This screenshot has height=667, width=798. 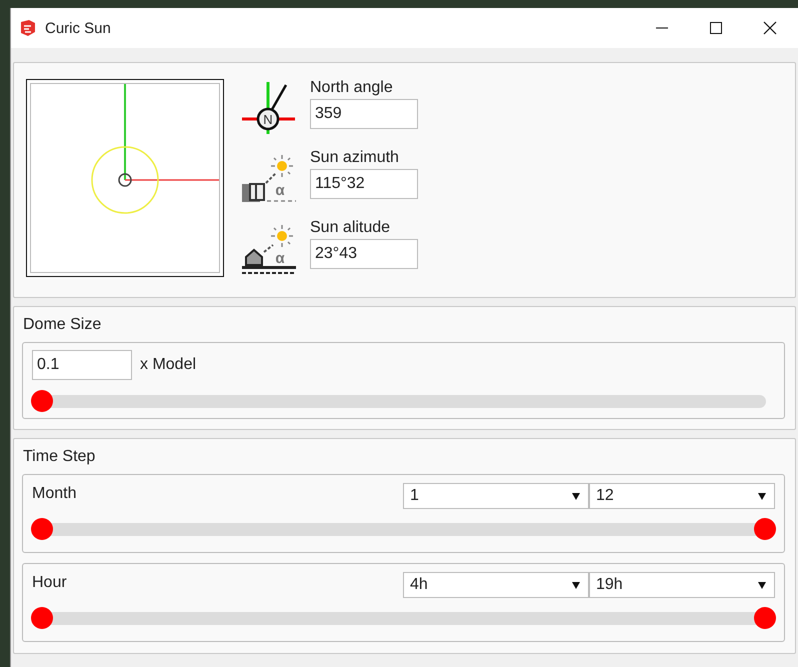 What do you see at coordinates (82, 365) in the screenshot?
I see `dome-size-field: 0.1` at bounding box center [82, 365].